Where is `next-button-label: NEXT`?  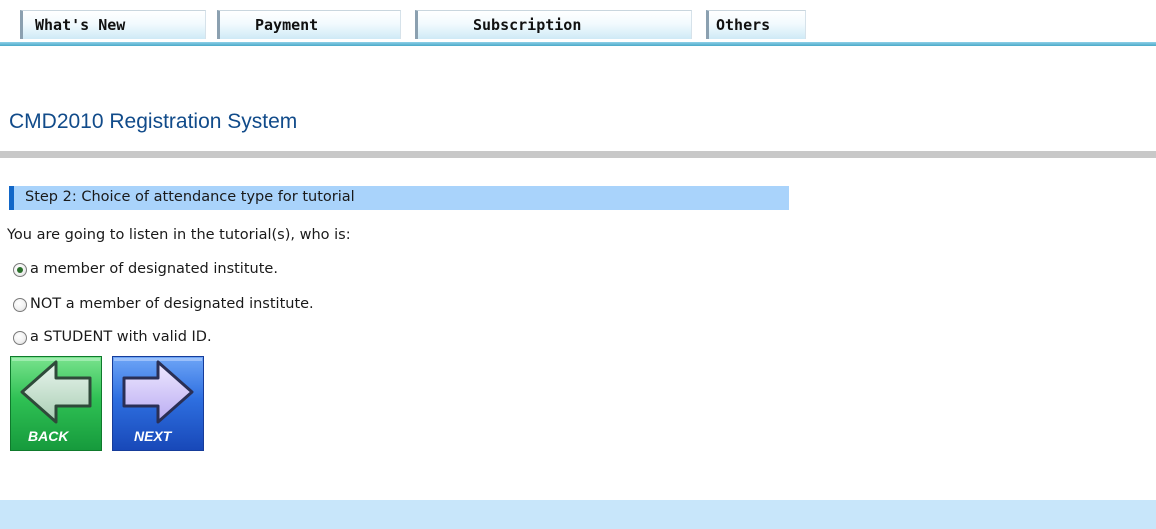 next-button-label: NEXT is located at coordinates (153, 436).